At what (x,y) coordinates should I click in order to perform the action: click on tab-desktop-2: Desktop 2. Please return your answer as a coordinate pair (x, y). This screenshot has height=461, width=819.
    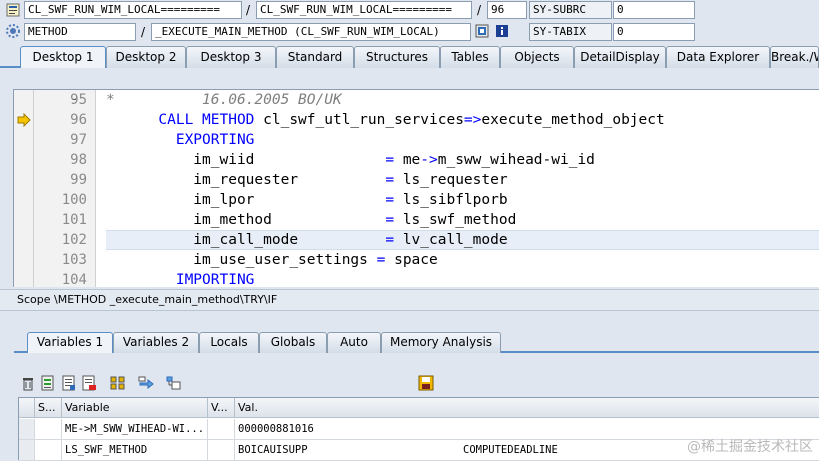
    Looking at the image, I should click on (146, 57).